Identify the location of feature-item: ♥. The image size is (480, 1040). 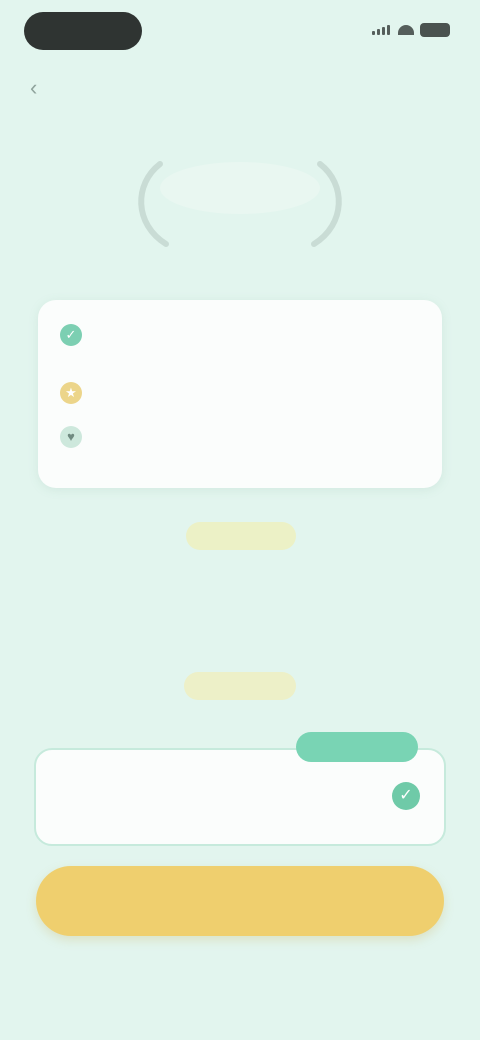
(240, 437).